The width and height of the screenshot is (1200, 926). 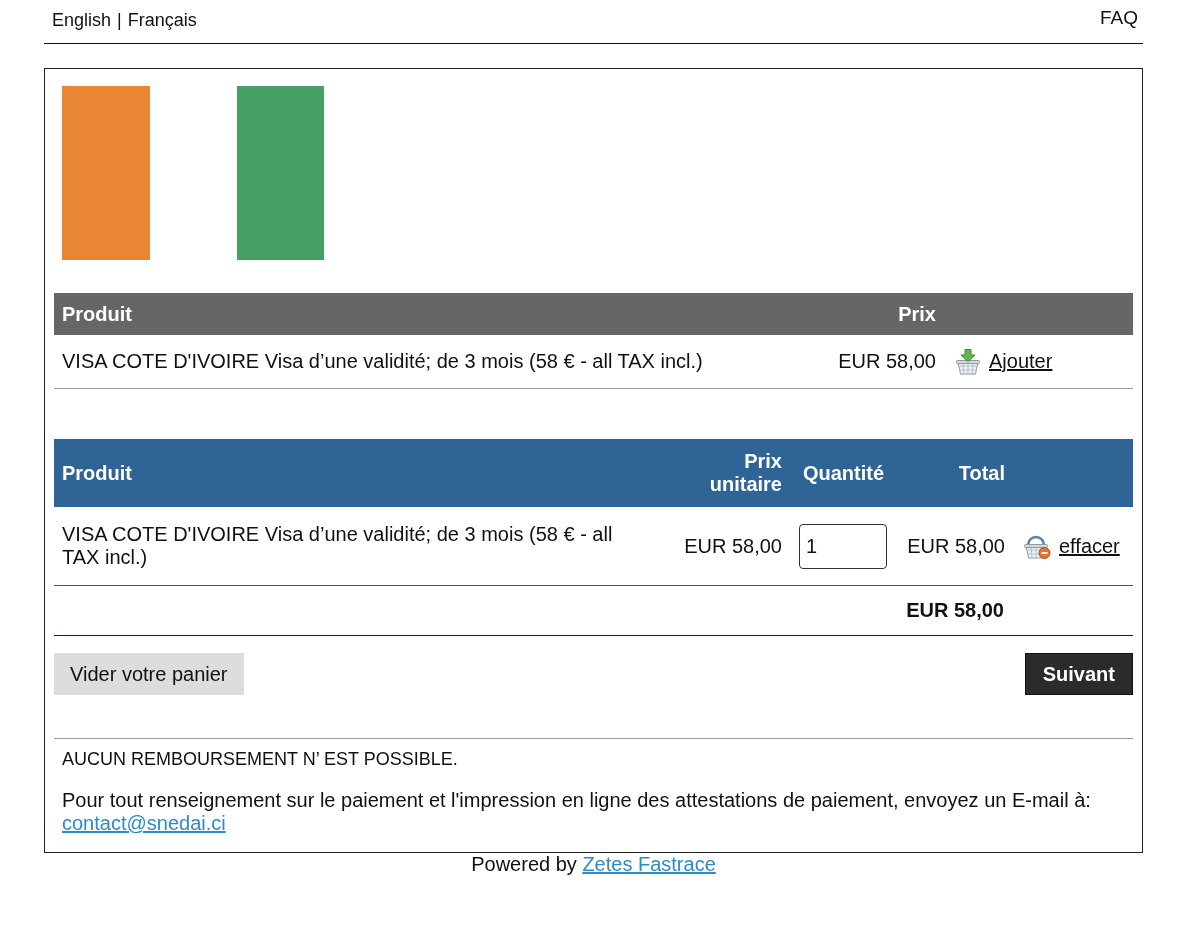 What do you see at coordinates (649, 864) in the screenshot?
I see `powered-by-link: Zetes Fastrace` at bounding box center [649, 864].